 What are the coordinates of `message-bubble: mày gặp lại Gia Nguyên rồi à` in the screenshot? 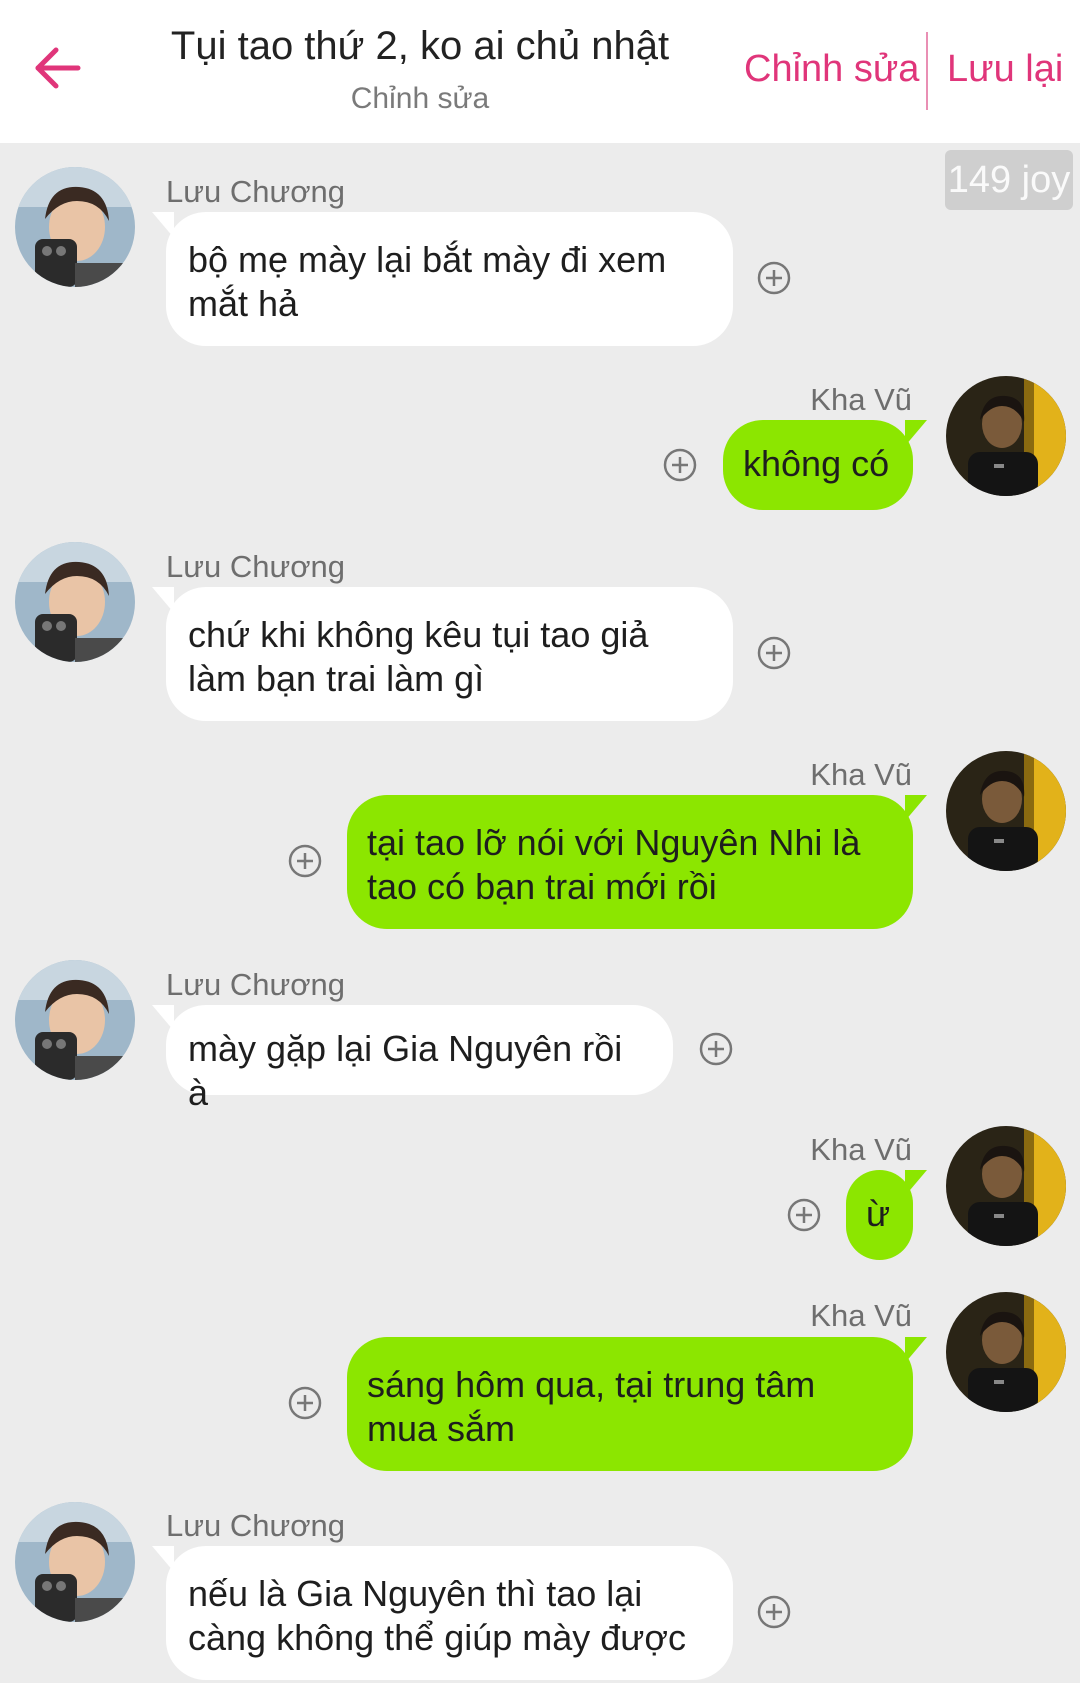 It's located at (412, 1059).